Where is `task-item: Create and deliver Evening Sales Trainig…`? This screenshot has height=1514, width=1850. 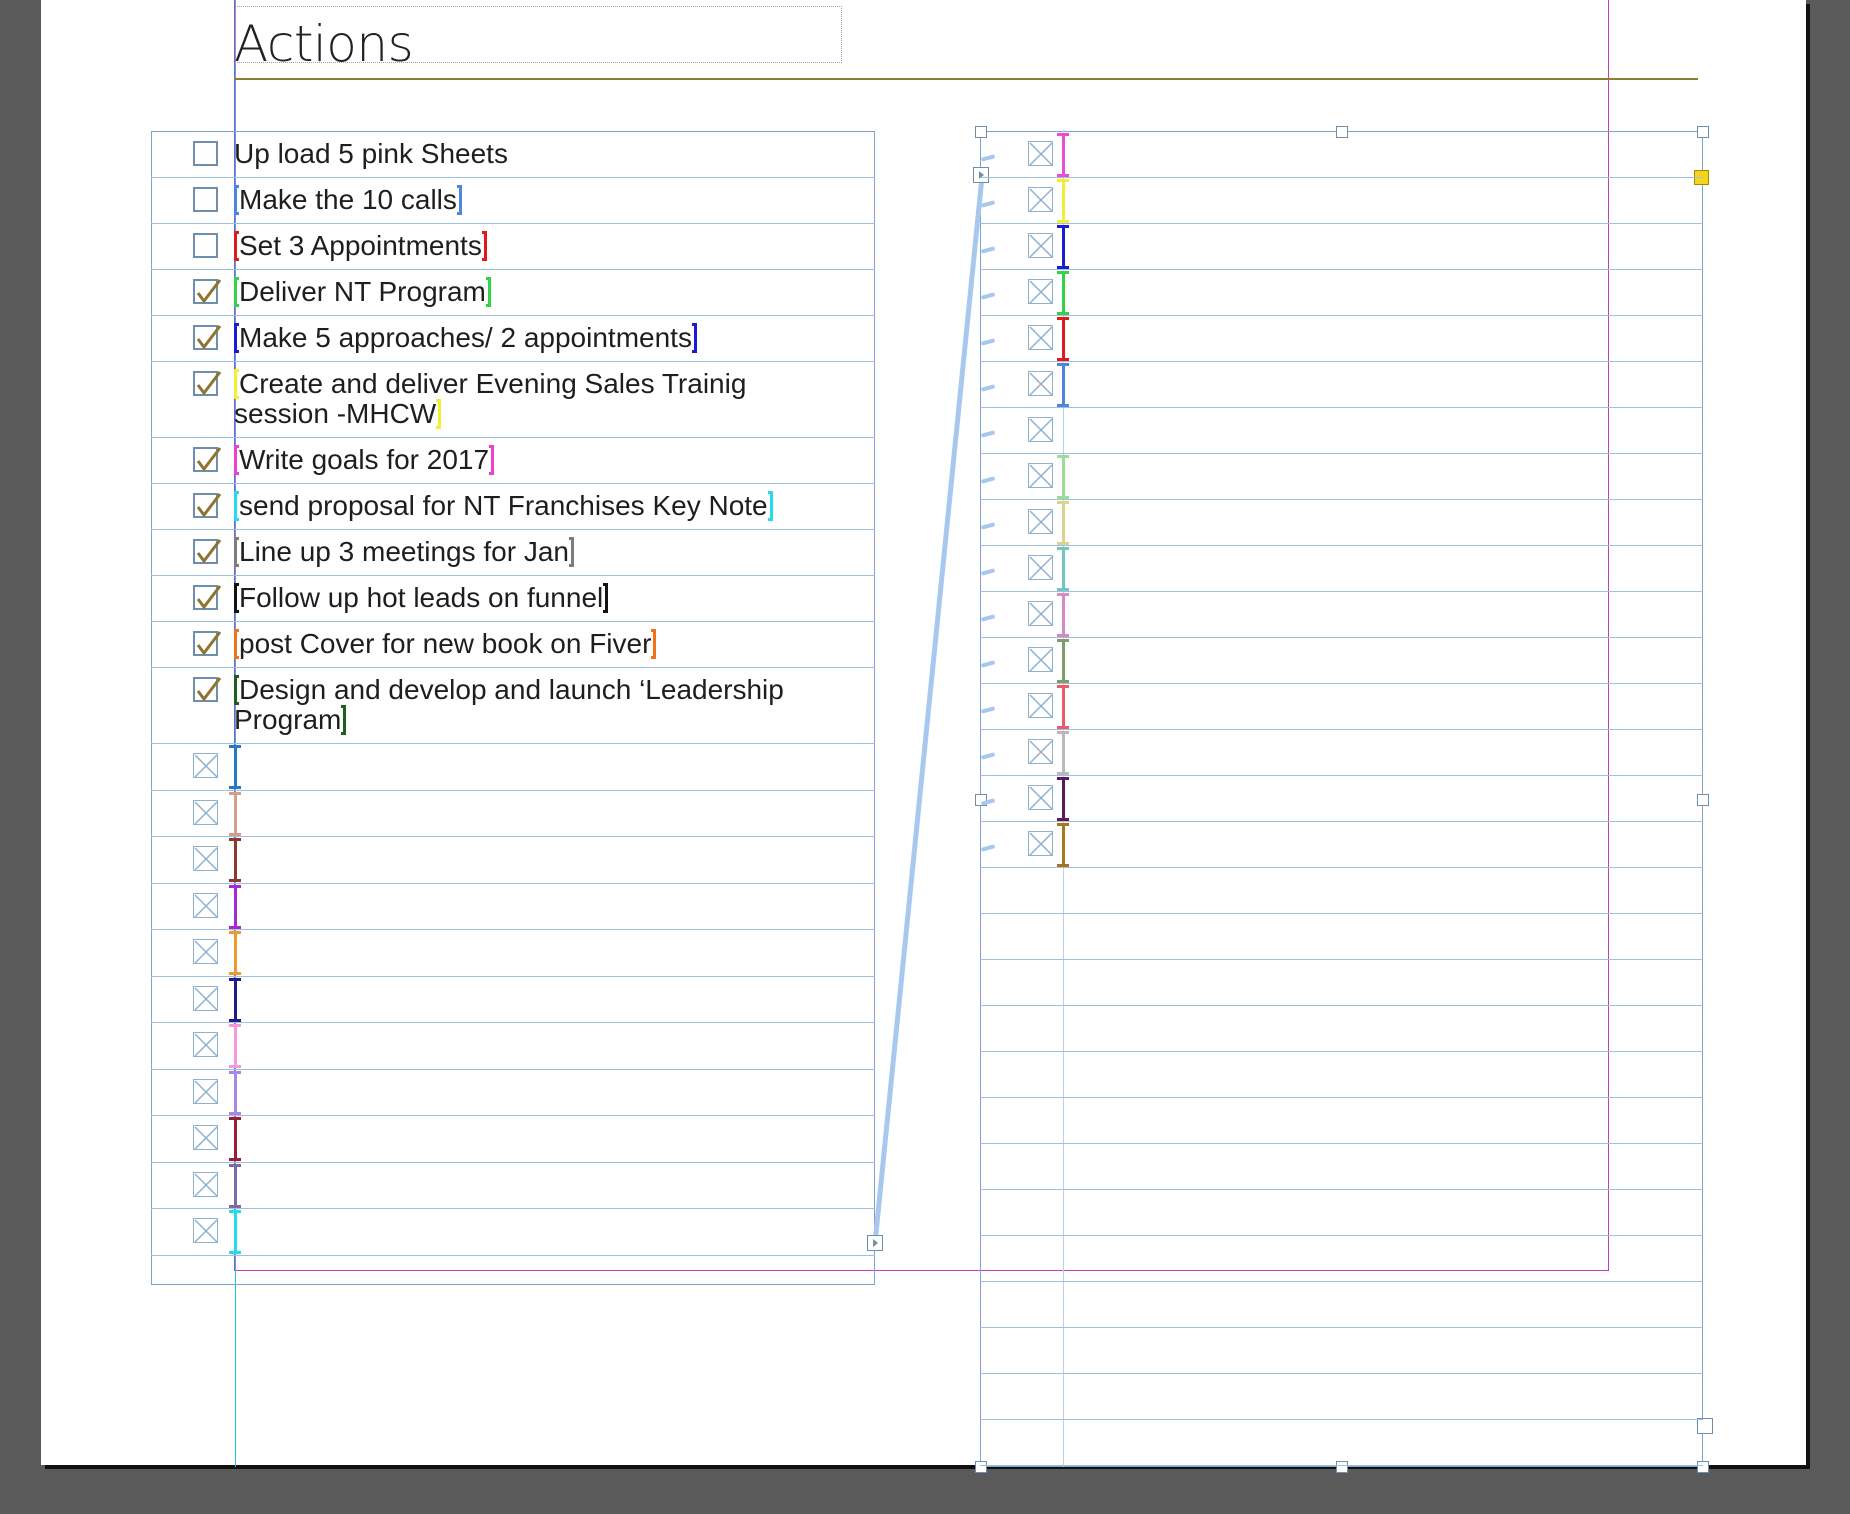
task-item: Create and deliver Evening Sales Trainig… is located at coordinates (490, 399).